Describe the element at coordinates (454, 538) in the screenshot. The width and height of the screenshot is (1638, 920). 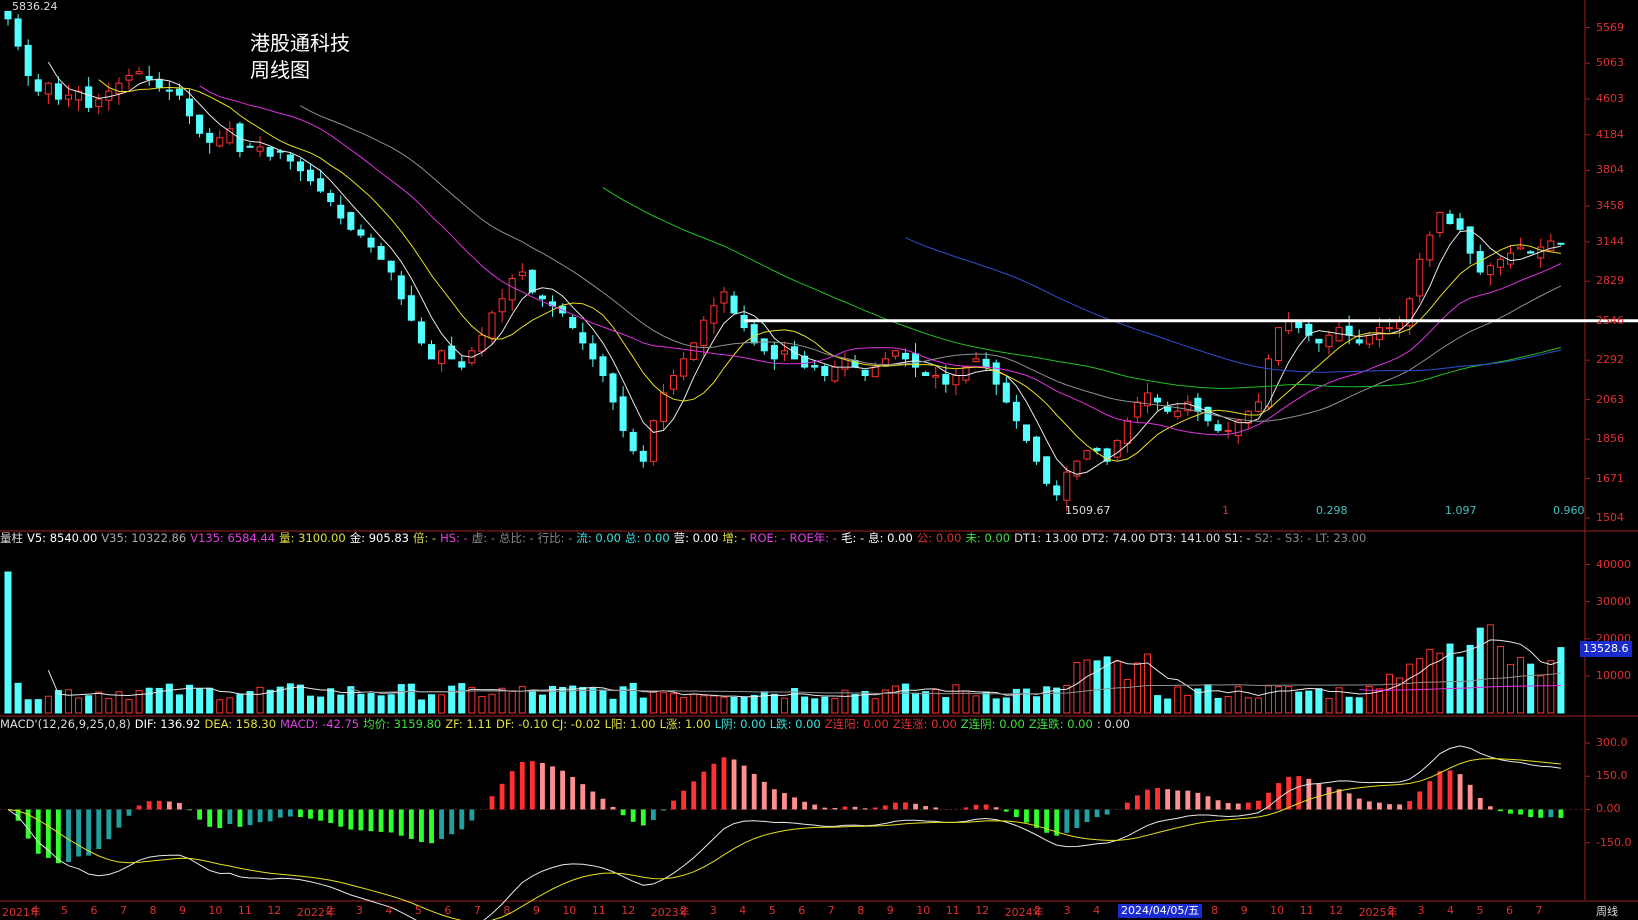
I see `header-hs: HS: -` at that location.